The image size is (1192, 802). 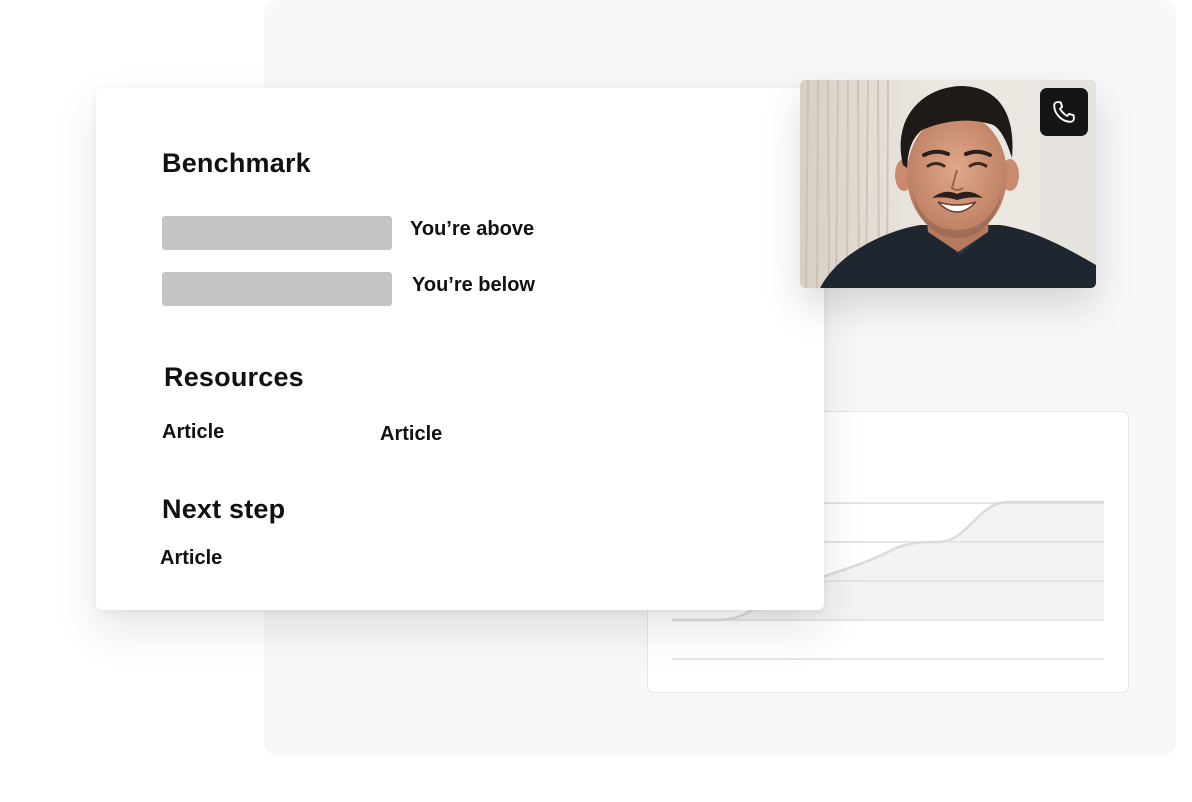 What do you see at coordinates (236, 163) in the screenshot?
I see `benchmark-title: Benchmark` at bounding box center [236, 163].